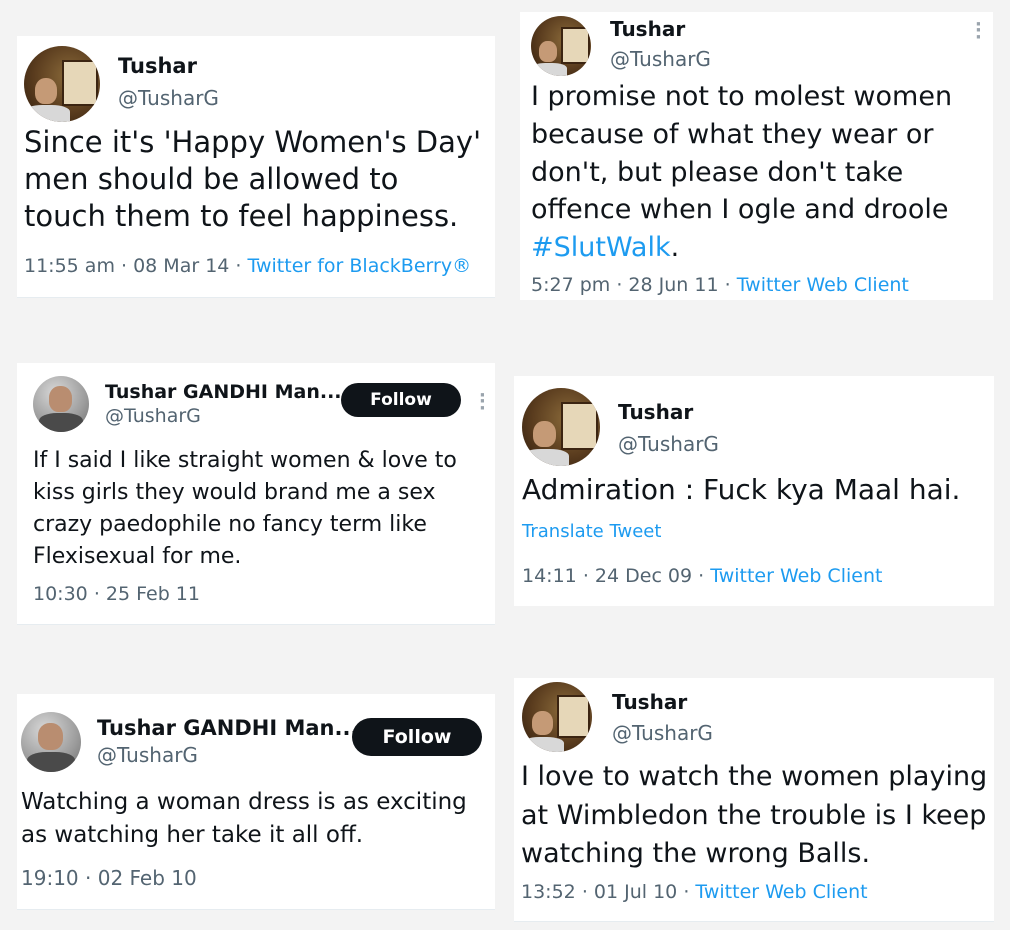  I want to click on tweet-meta: 19:10 · 02 Feb 10, so click(109, 878).